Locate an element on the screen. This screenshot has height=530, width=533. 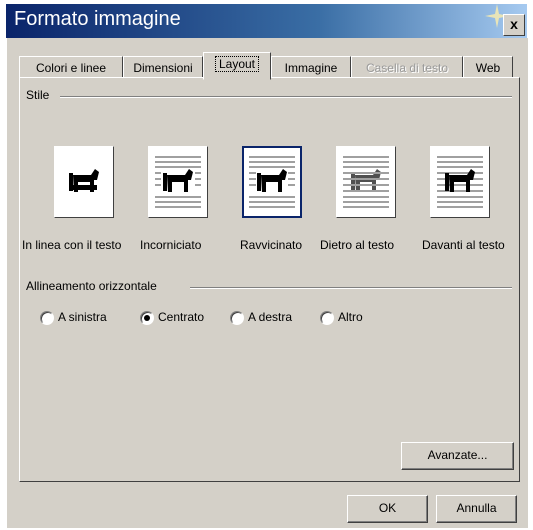
close-button: x is located at coordinates (514, 25).